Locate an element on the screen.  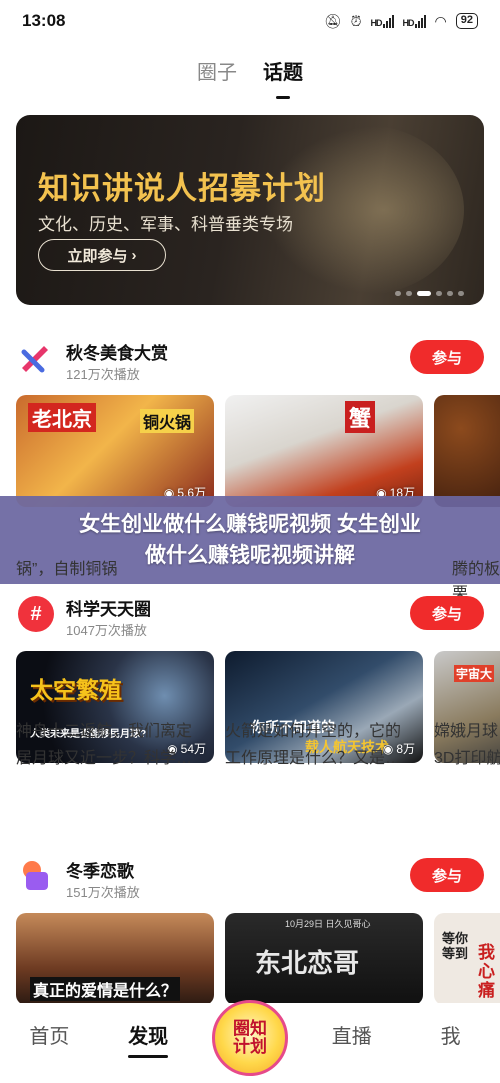
video-desc: 嫦娥月球 3D打印舫 is located at coordinates (467, 745).